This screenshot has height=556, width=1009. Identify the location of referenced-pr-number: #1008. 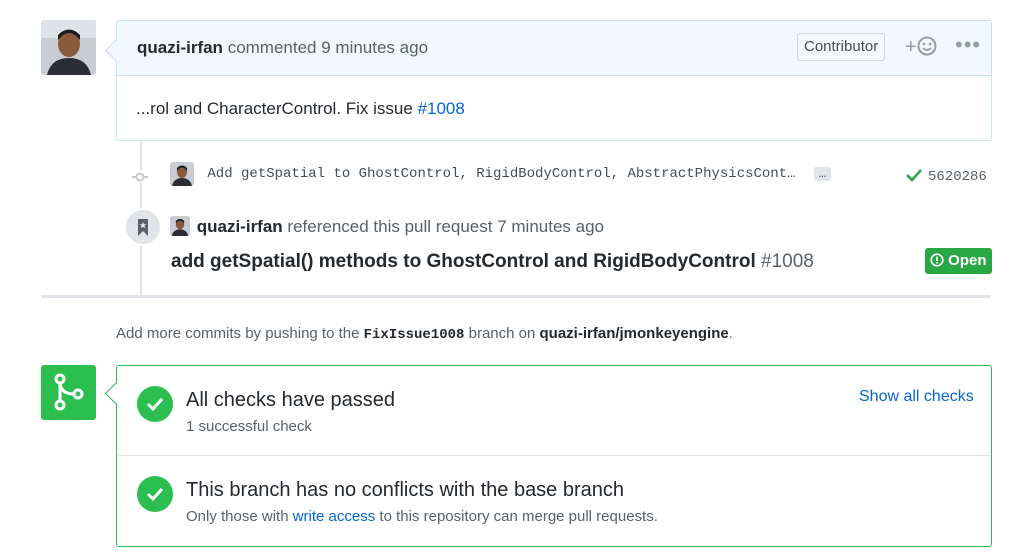
(787, 261).